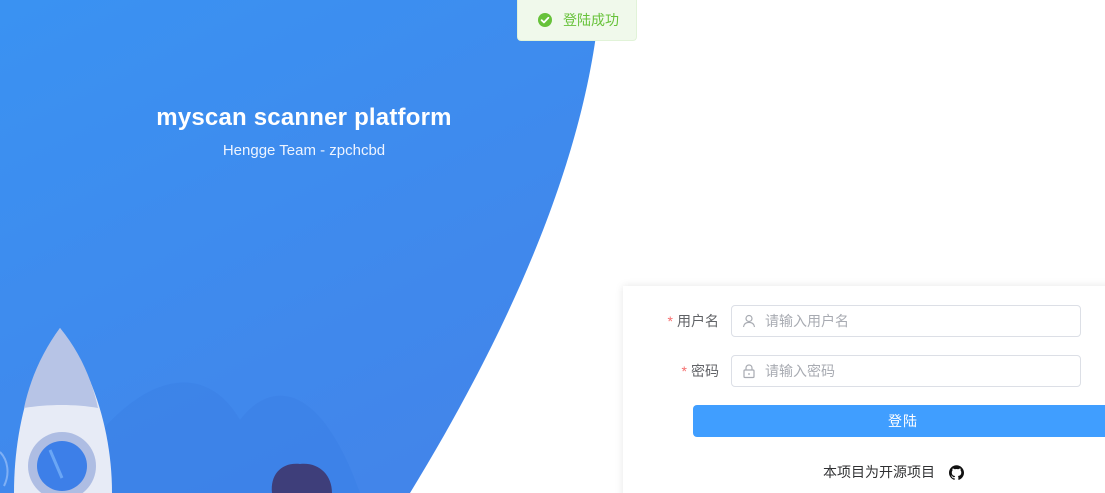 The width and height of the screenshot is (1105, 493). Describe the element at coordinates (591, 20) in the screenshot. I see `toast-message: 登陆成功` at that location.